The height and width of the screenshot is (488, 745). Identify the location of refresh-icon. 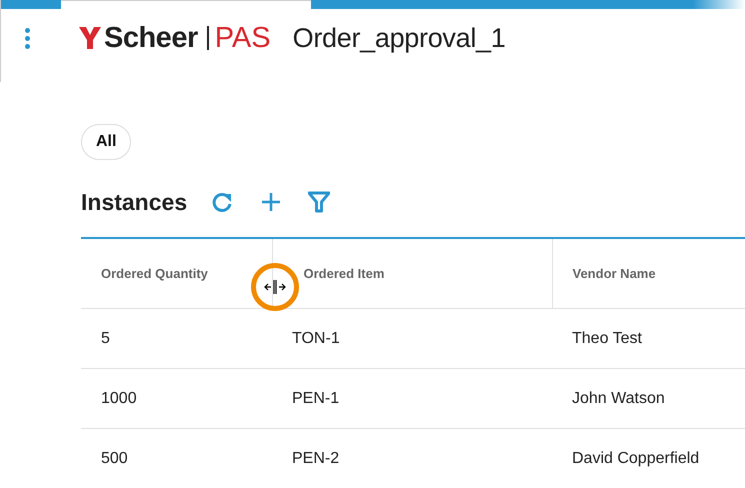
(222, 202).